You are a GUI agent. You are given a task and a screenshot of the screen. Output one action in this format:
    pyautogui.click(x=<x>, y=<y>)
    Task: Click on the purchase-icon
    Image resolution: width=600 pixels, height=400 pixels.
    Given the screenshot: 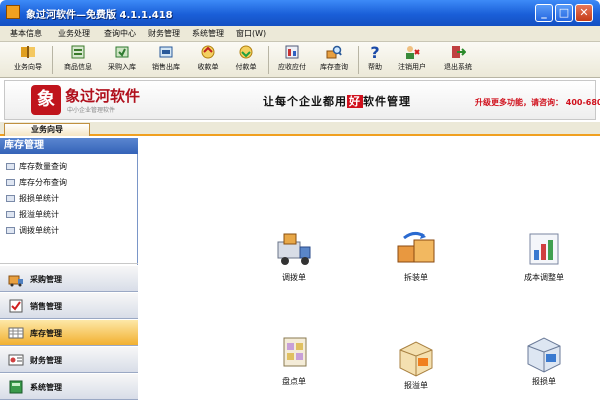 What is the action you would take?
    pyautogui.click(x=122, y=52)
    